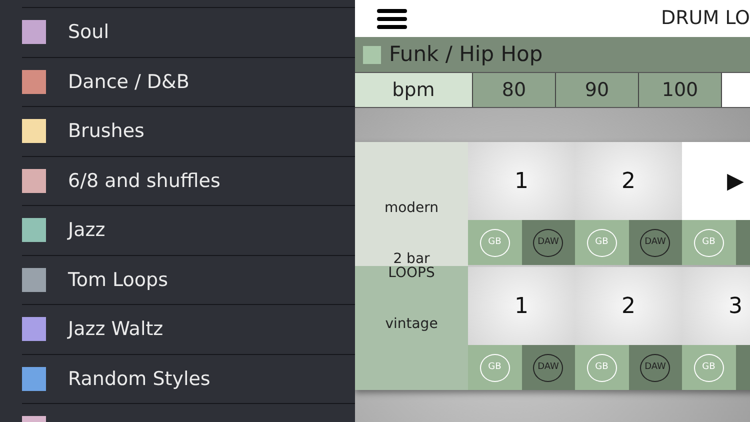 The width and height of the screenshot is (750, 422). What do you see at coordinates (680, 90) in the screenshot?
I see `tempo-option: 100` at bounding box center [680, 90].